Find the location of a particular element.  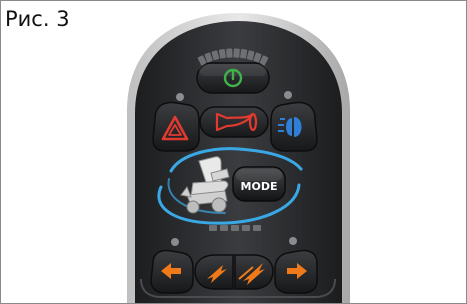

speed-decrease-button is located at coordinates (214, 272).